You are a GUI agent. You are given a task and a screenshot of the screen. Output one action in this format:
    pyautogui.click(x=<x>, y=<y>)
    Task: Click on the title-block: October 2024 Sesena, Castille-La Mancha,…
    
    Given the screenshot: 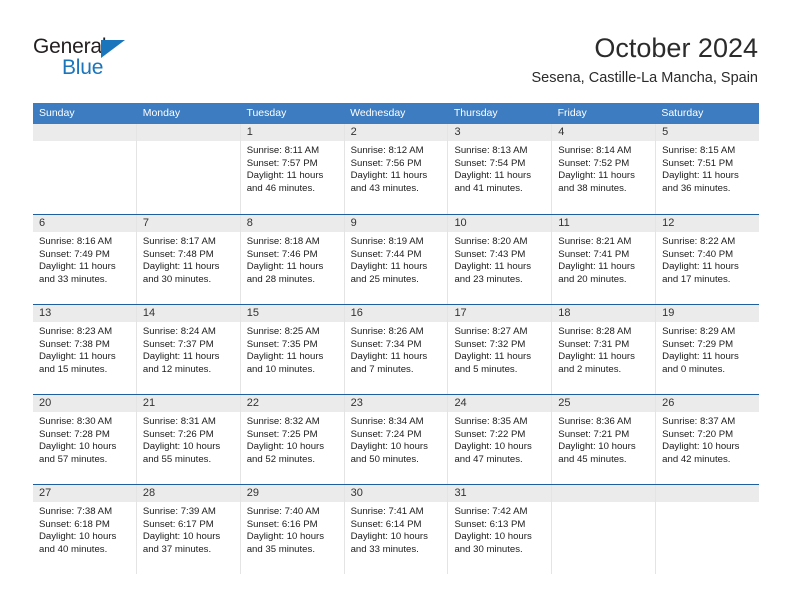 What is the action you would take?
    pyautogui.click(x=645, y=60)
    